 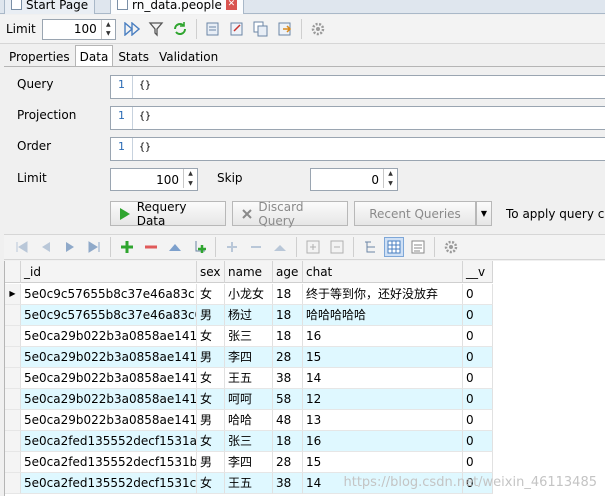 I want to click on cell-chat: 15, so click(x=383, y=462).